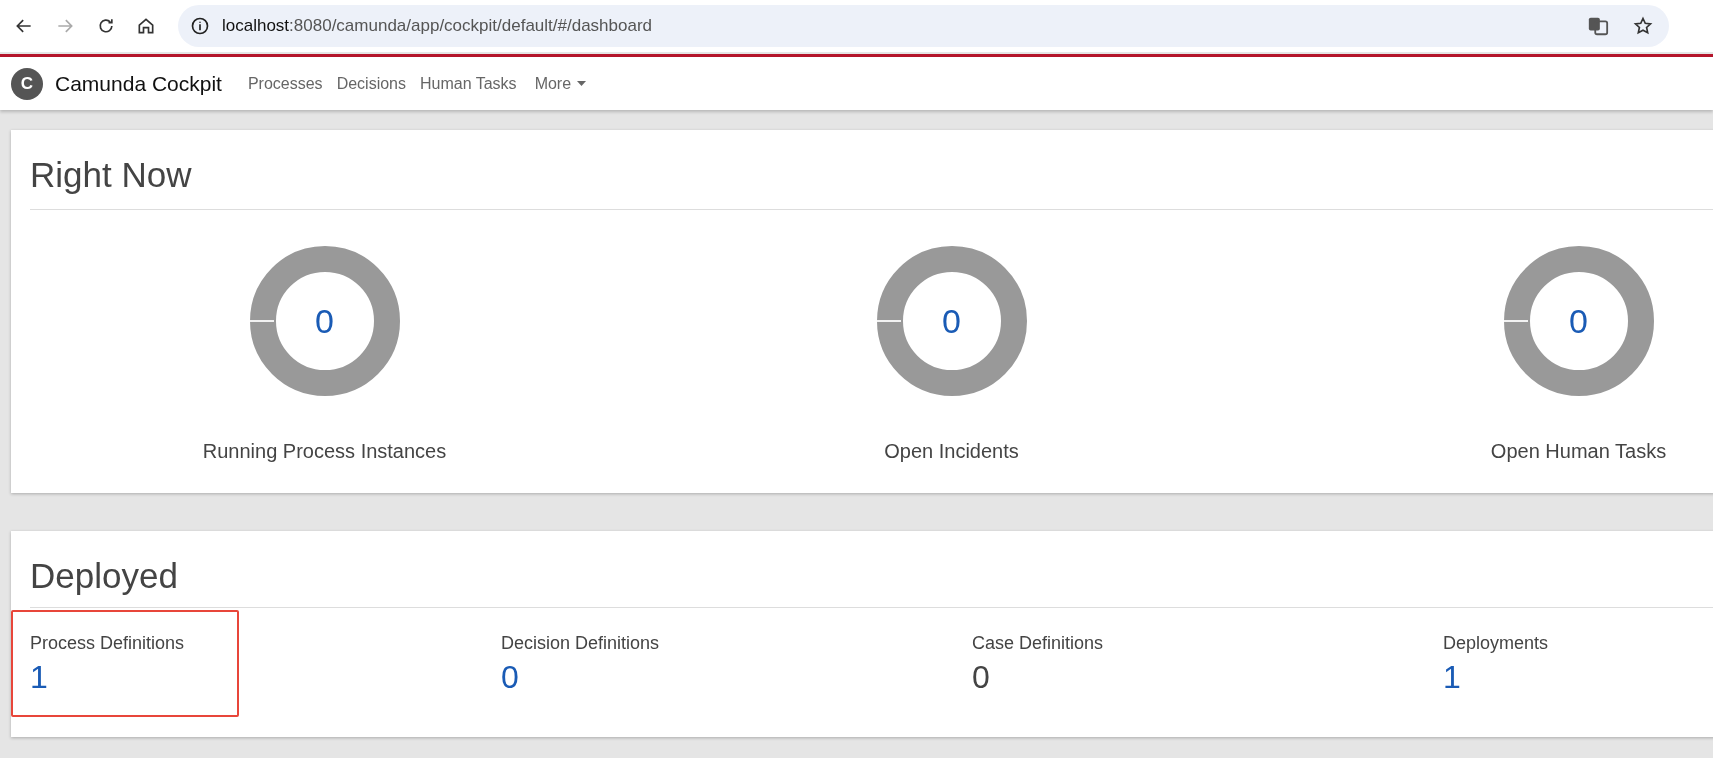 This screenshot has width=1713, height=758. I want to click on nav-link: Human Tasks, so click(468, 83).